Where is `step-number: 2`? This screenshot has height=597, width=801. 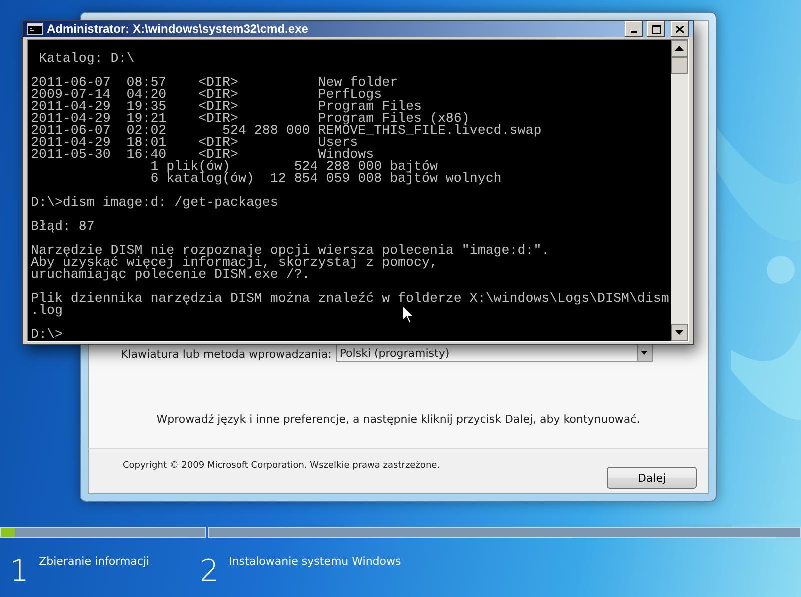 step-number: 2 is located at coordinates (210, 572).